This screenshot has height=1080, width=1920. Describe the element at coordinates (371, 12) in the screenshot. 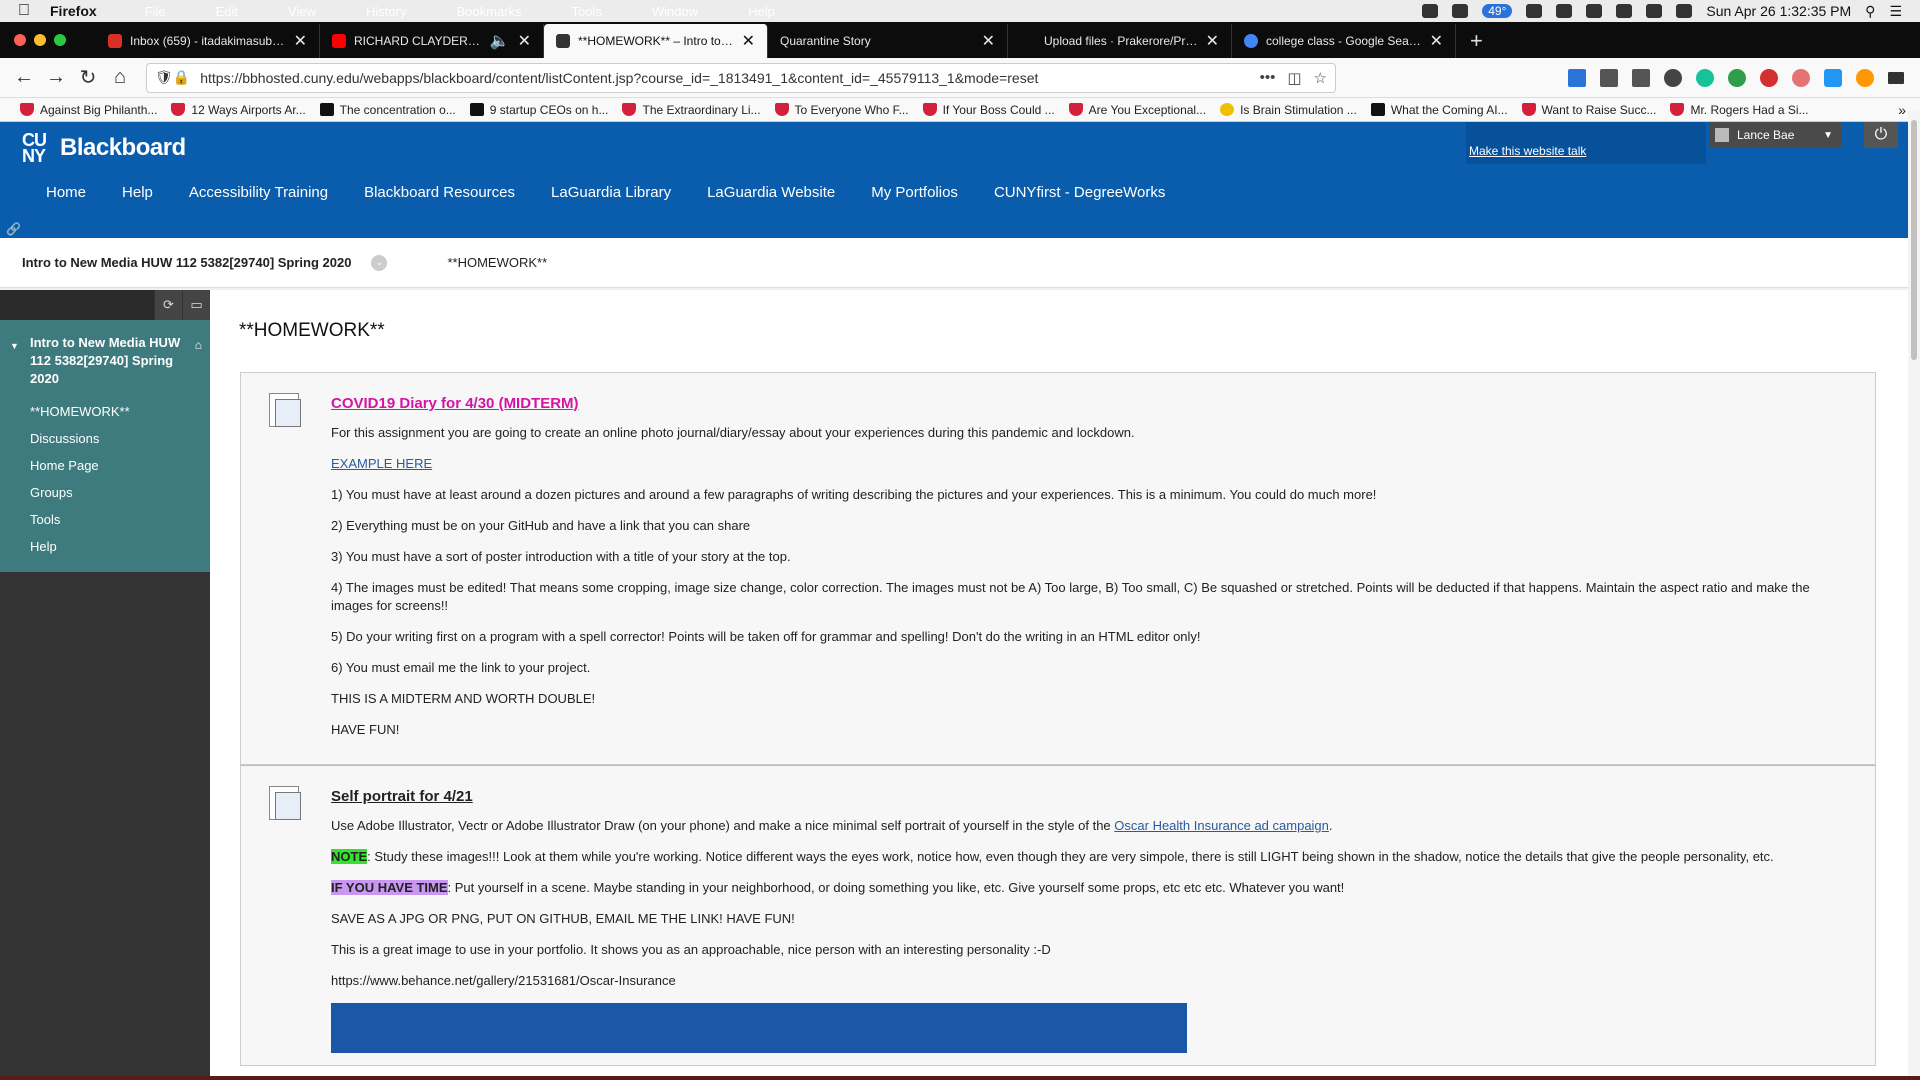

I see `menu-history: History` at that location.